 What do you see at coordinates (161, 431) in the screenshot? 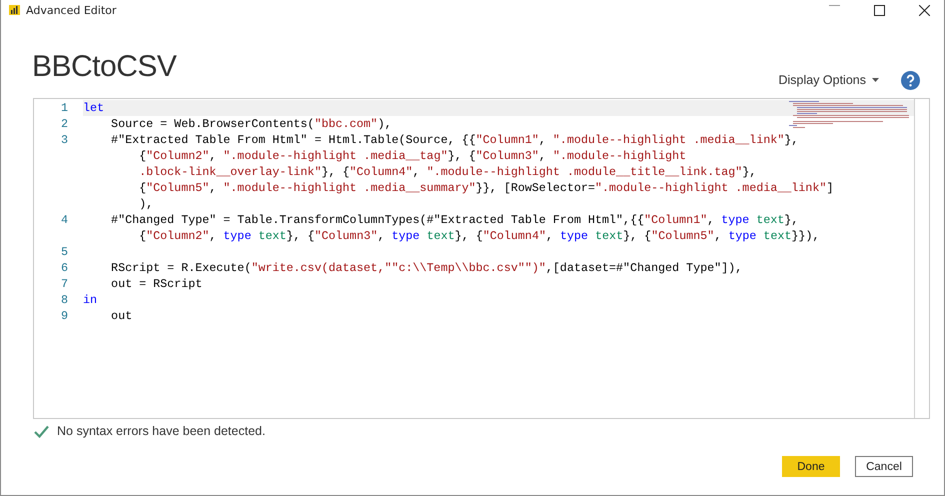
I see `status-message: No syntax errors have been detected.` at bounding box center [161, 431].